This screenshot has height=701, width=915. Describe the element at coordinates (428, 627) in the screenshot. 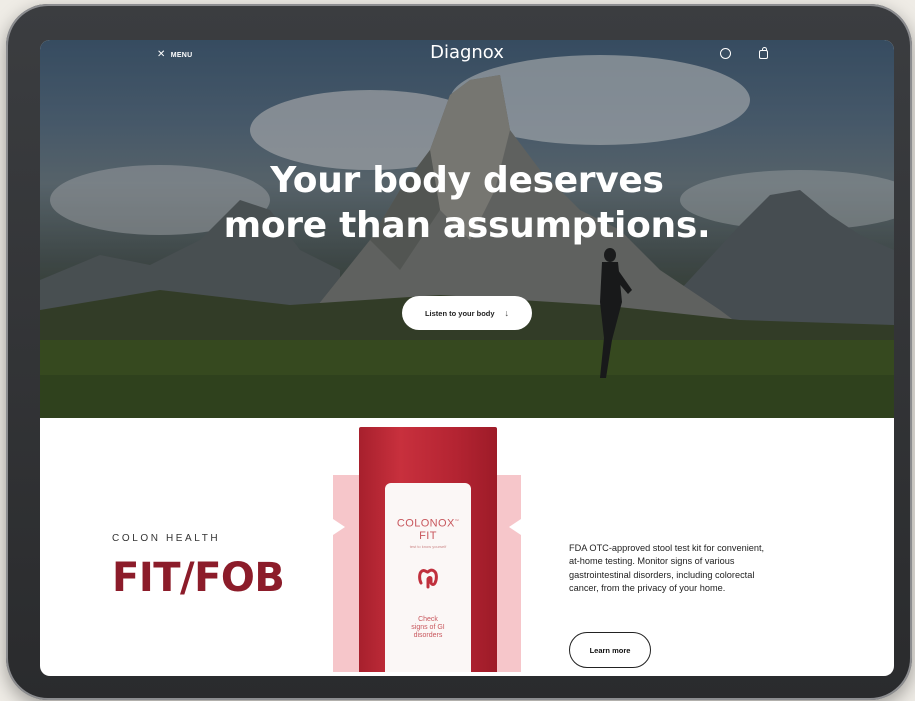

I see `pouch-check-text: Check signs of GI disorders` at that location.